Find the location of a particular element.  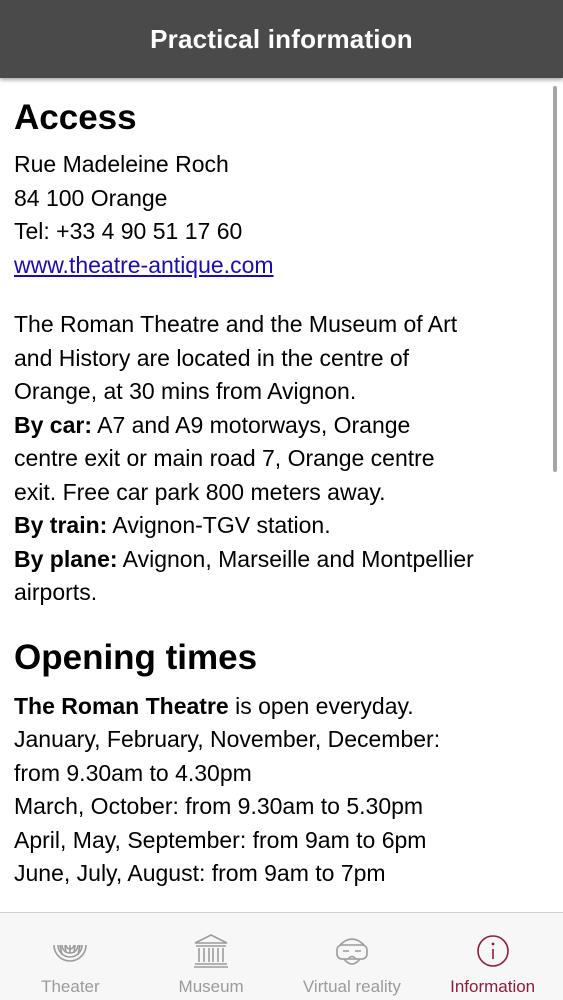

opening-hours-line: April, May, September: from 9am to 6pm is located at coordinates (220, 839).